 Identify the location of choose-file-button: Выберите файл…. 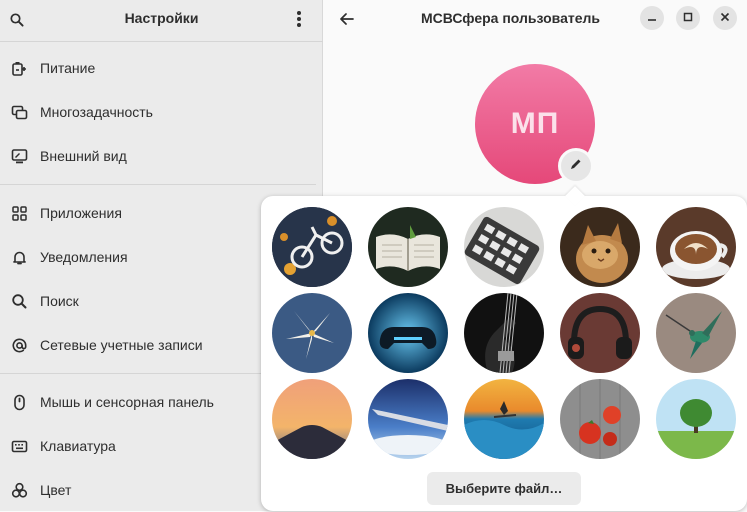
(504, 488).